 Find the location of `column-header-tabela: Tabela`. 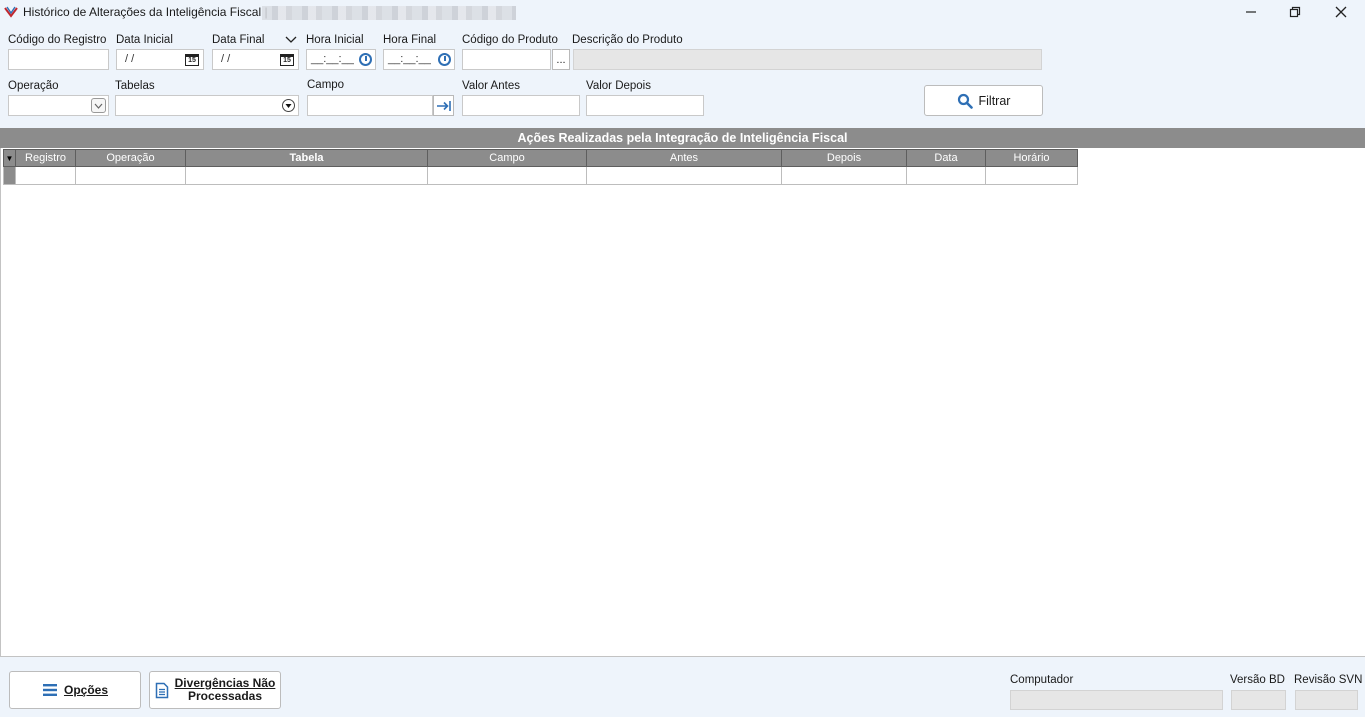

column-header-tabela: Tabela is located at coordinates (306, 158).